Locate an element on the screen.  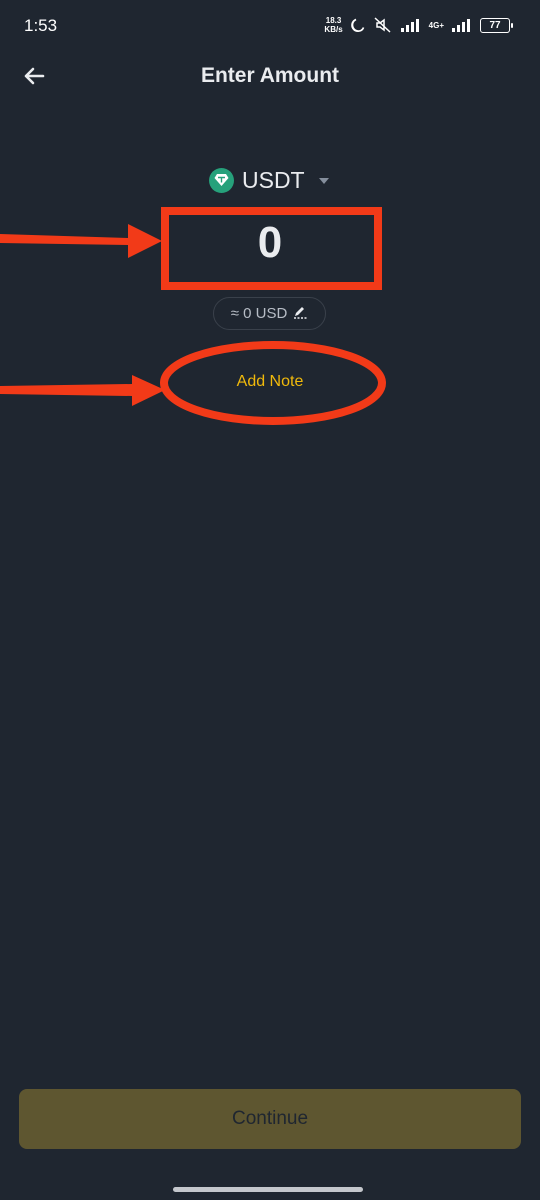
status-time: 1:53 is located at coordinates (41, 25).